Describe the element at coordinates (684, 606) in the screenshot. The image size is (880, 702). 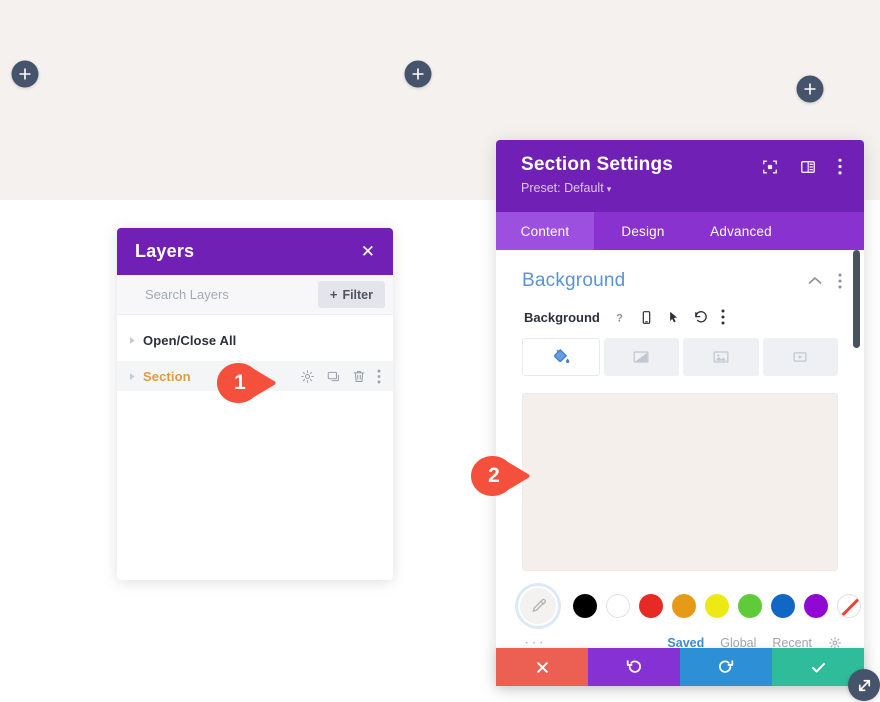
I see `swatch-orange` at that location.